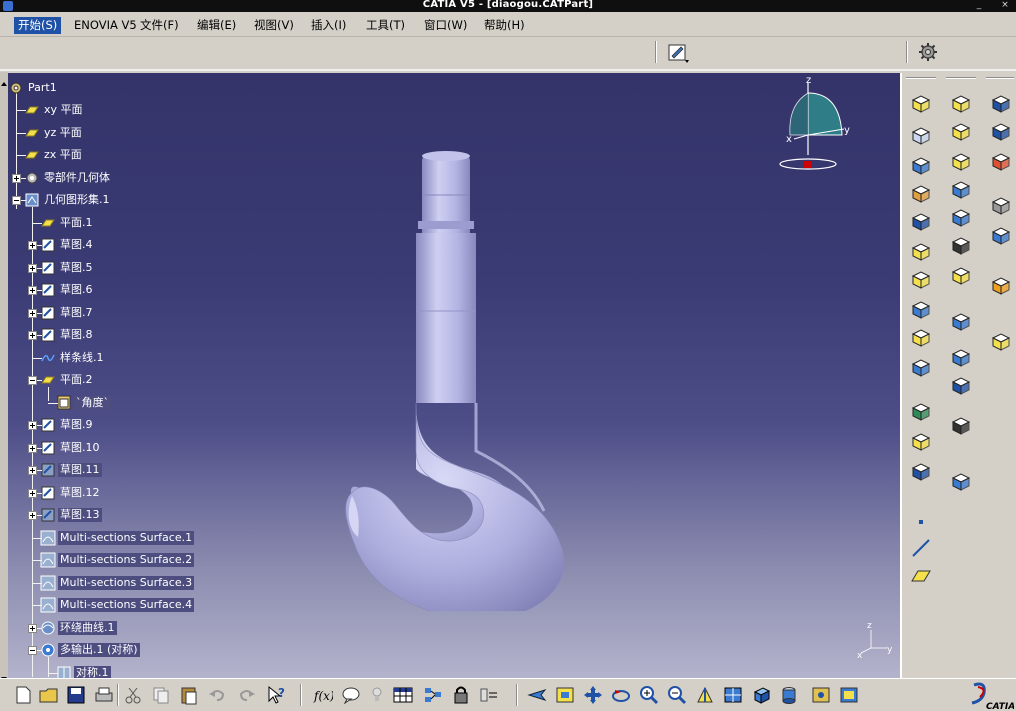  Describe the element at coordinates (961, 132) in the screenshot. I see `chamfer-icon` at that location.